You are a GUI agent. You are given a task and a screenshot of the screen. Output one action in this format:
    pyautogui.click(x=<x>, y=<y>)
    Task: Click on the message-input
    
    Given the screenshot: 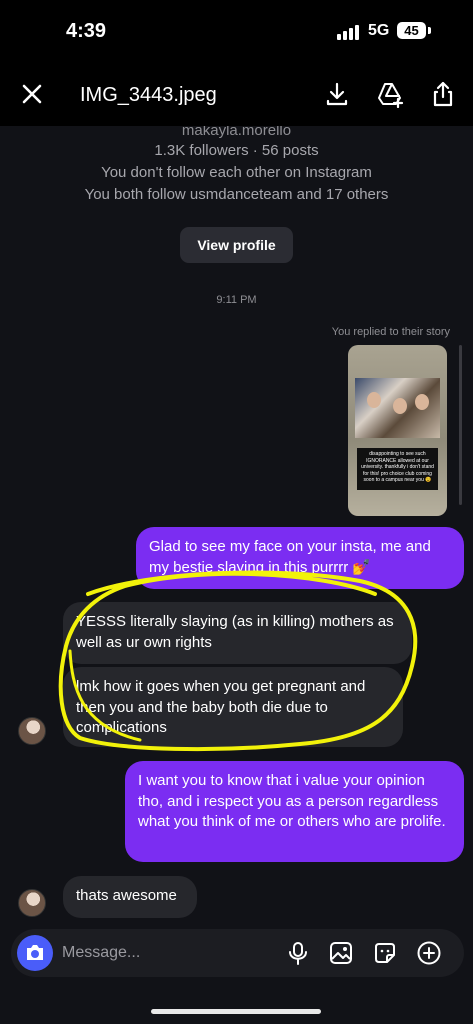 What is the action you would take?
    pyautogui.click(x=162, y=953)
    